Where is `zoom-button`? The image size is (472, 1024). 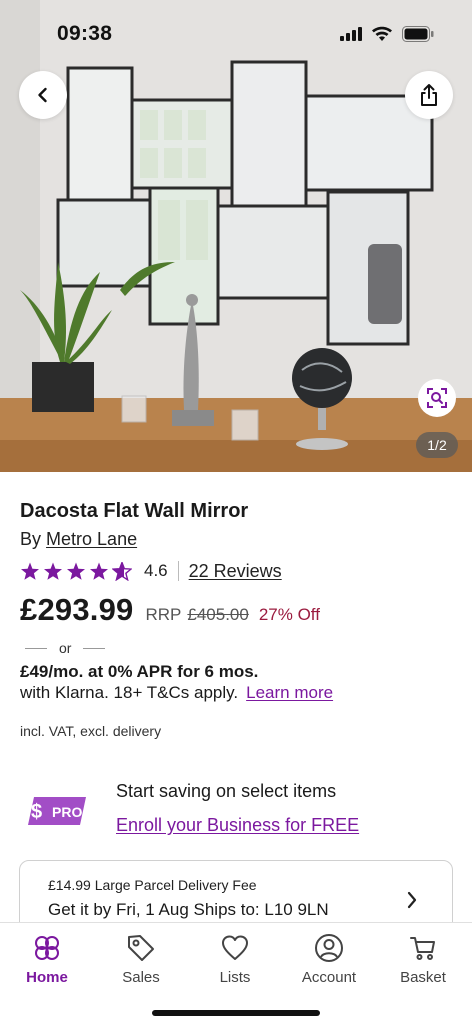
zoom-button is located at coordinates (437, 398).